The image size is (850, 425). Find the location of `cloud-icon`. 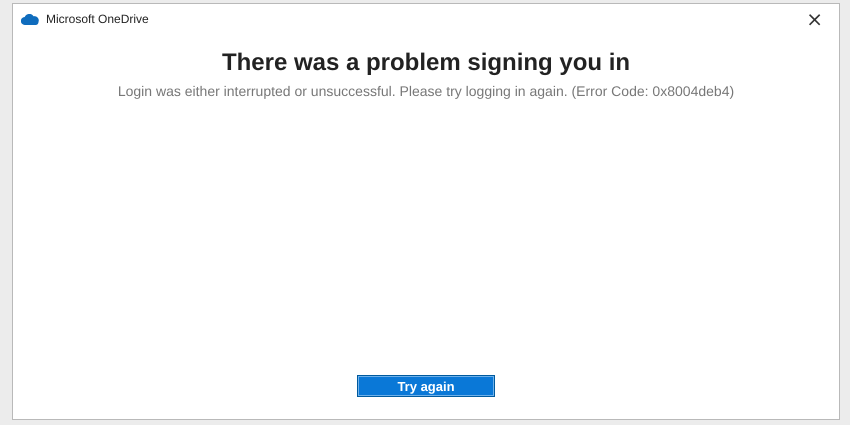

cloud-icon is located at coordinates (30, 19).